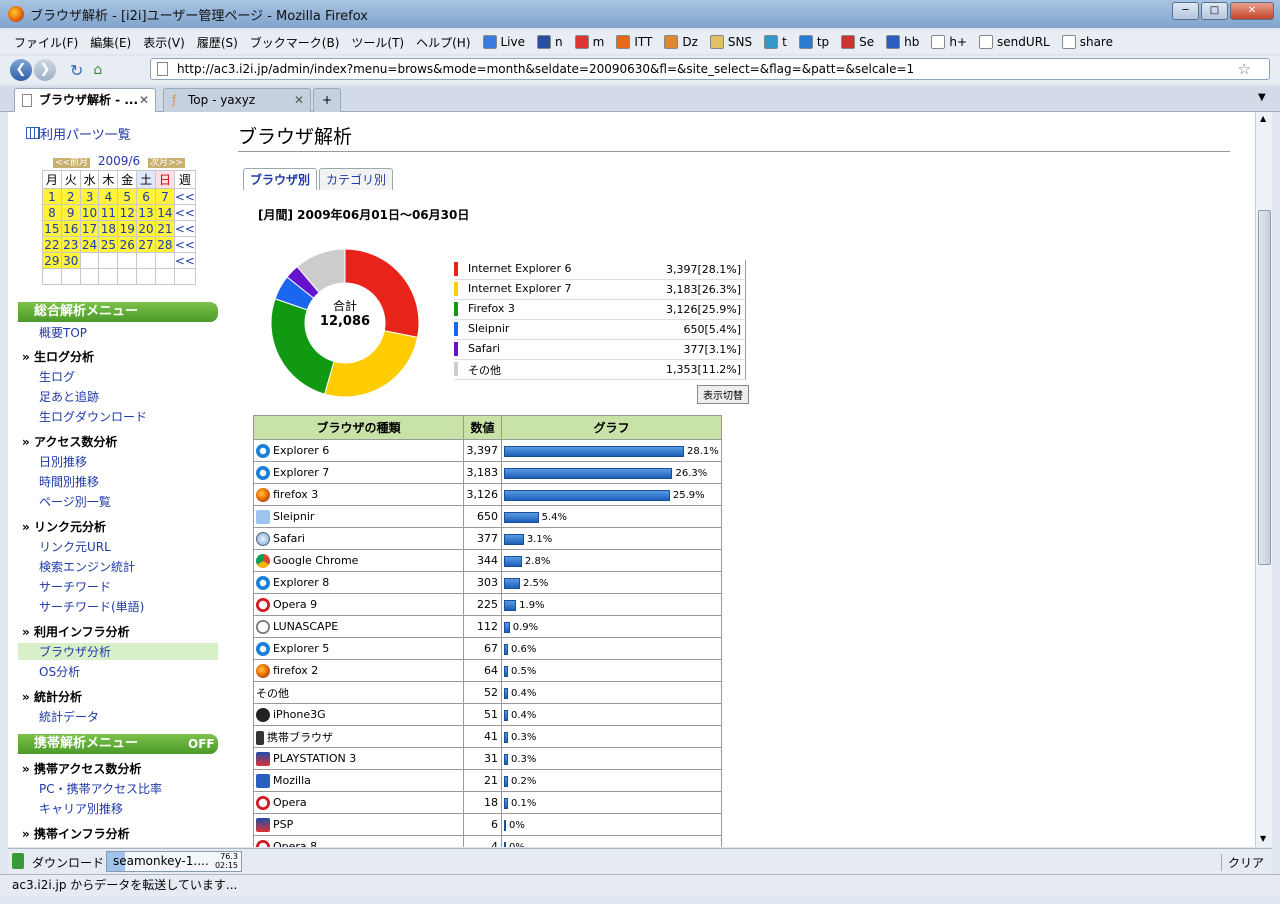 The height and width of the screenshot is (904, 1280). What do you see at coordinates (108, 212) in the screenshot?
I see `calendar-date: 11` at bounding box center [108, 212].